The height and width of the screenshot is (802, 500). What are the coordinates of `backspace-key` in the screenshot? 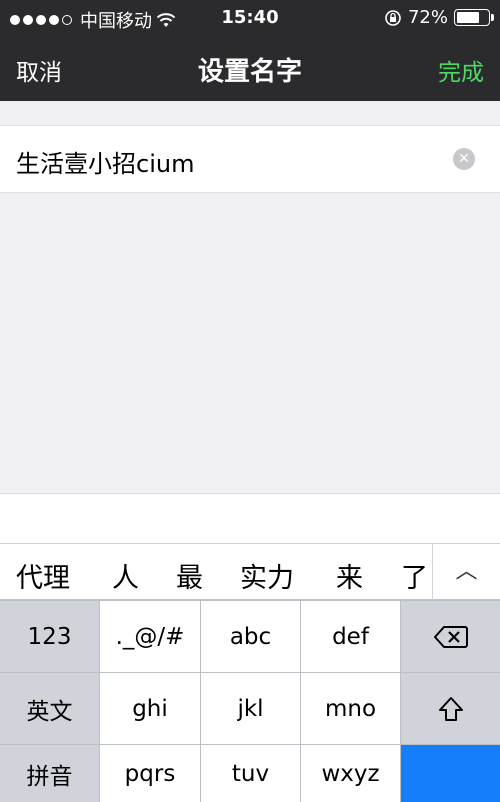 It's located at (450, 636).